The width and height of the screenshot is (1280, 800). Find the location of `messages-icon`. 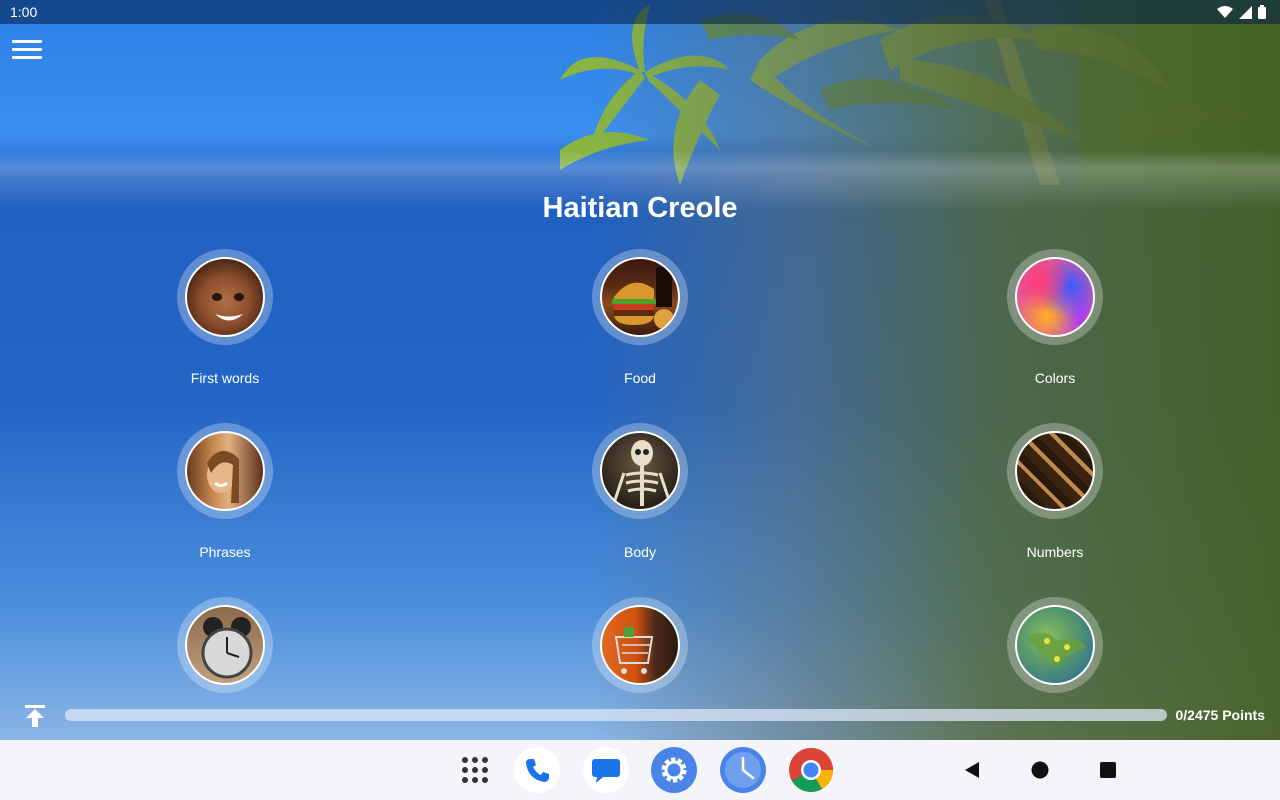

messages-icon is located at coordinates (606, 770).